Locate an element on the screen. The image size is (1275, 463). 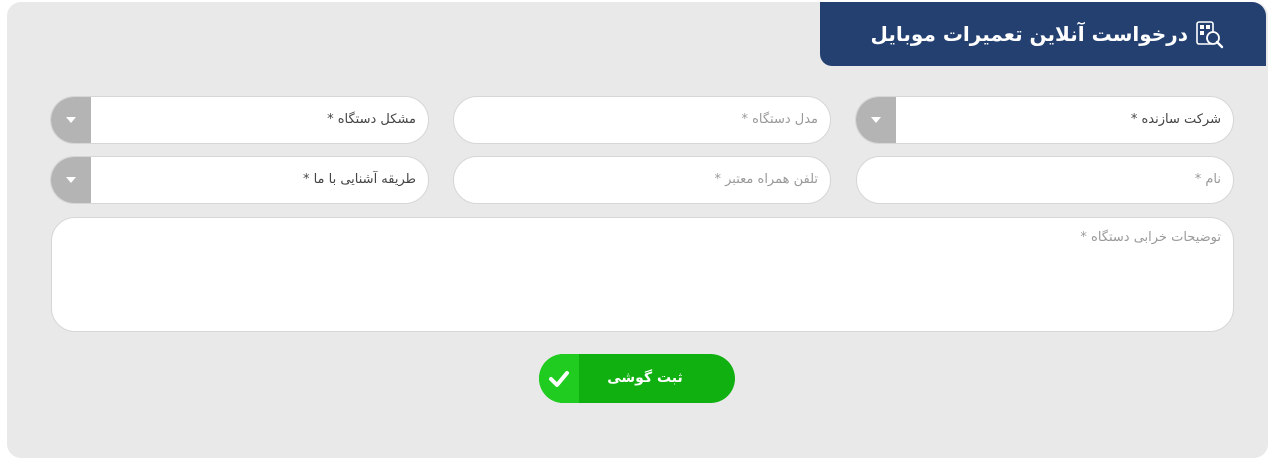
referral-dropdown-button is located at coordinates (71, 180).